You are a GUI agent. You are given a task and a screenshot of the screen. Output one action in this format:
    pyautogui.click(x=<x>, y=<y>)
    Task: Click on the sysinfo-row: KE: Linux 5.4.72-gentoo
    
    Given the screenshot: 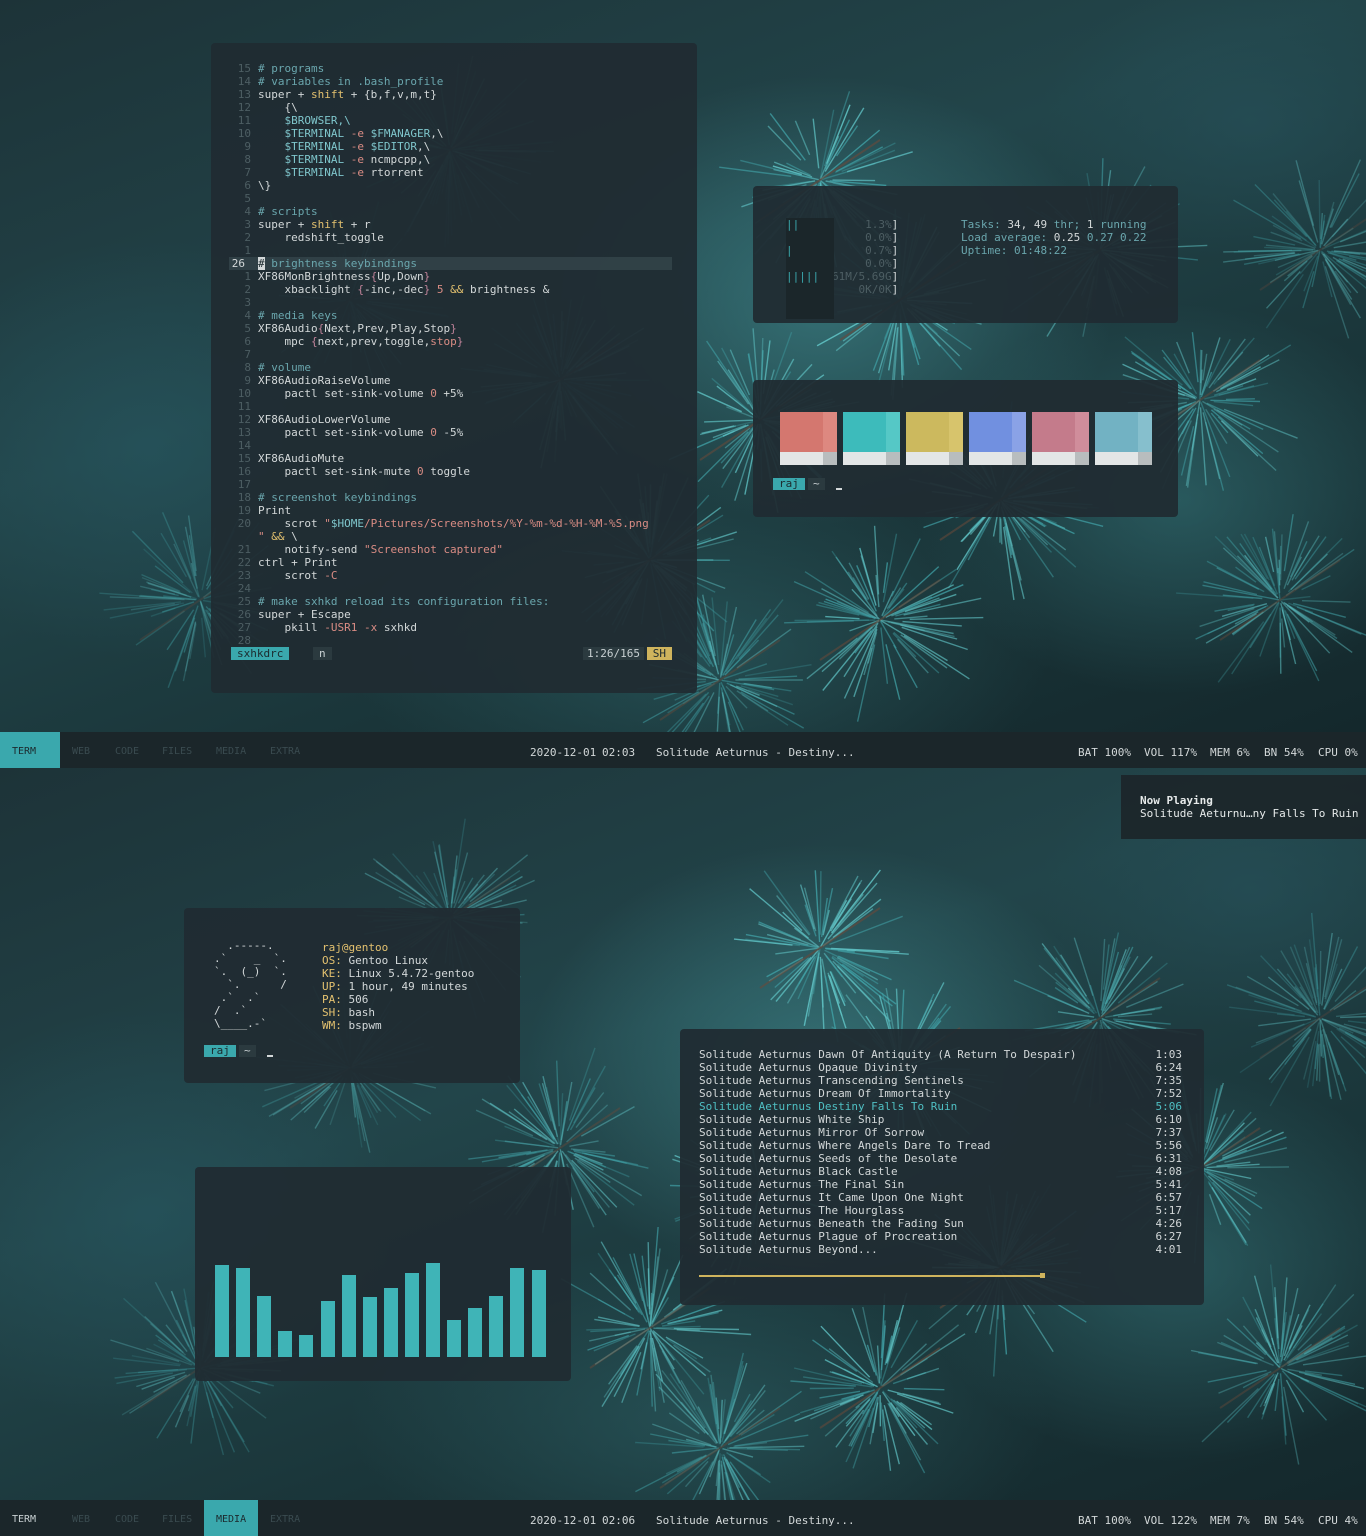 What is the action you would take?
    pyautogui.click(x=398, y=973)
    